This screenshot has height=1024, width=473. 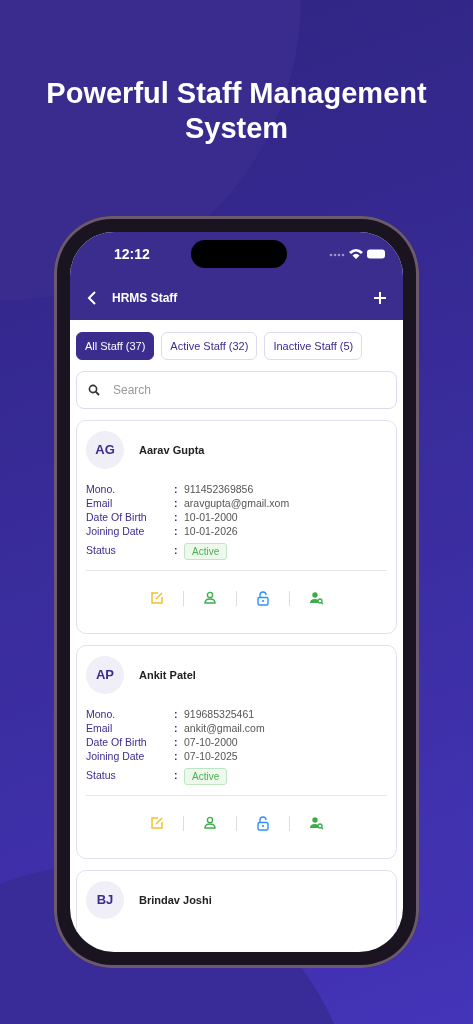 I want to click on back-icon, so click(x=92, y=297).